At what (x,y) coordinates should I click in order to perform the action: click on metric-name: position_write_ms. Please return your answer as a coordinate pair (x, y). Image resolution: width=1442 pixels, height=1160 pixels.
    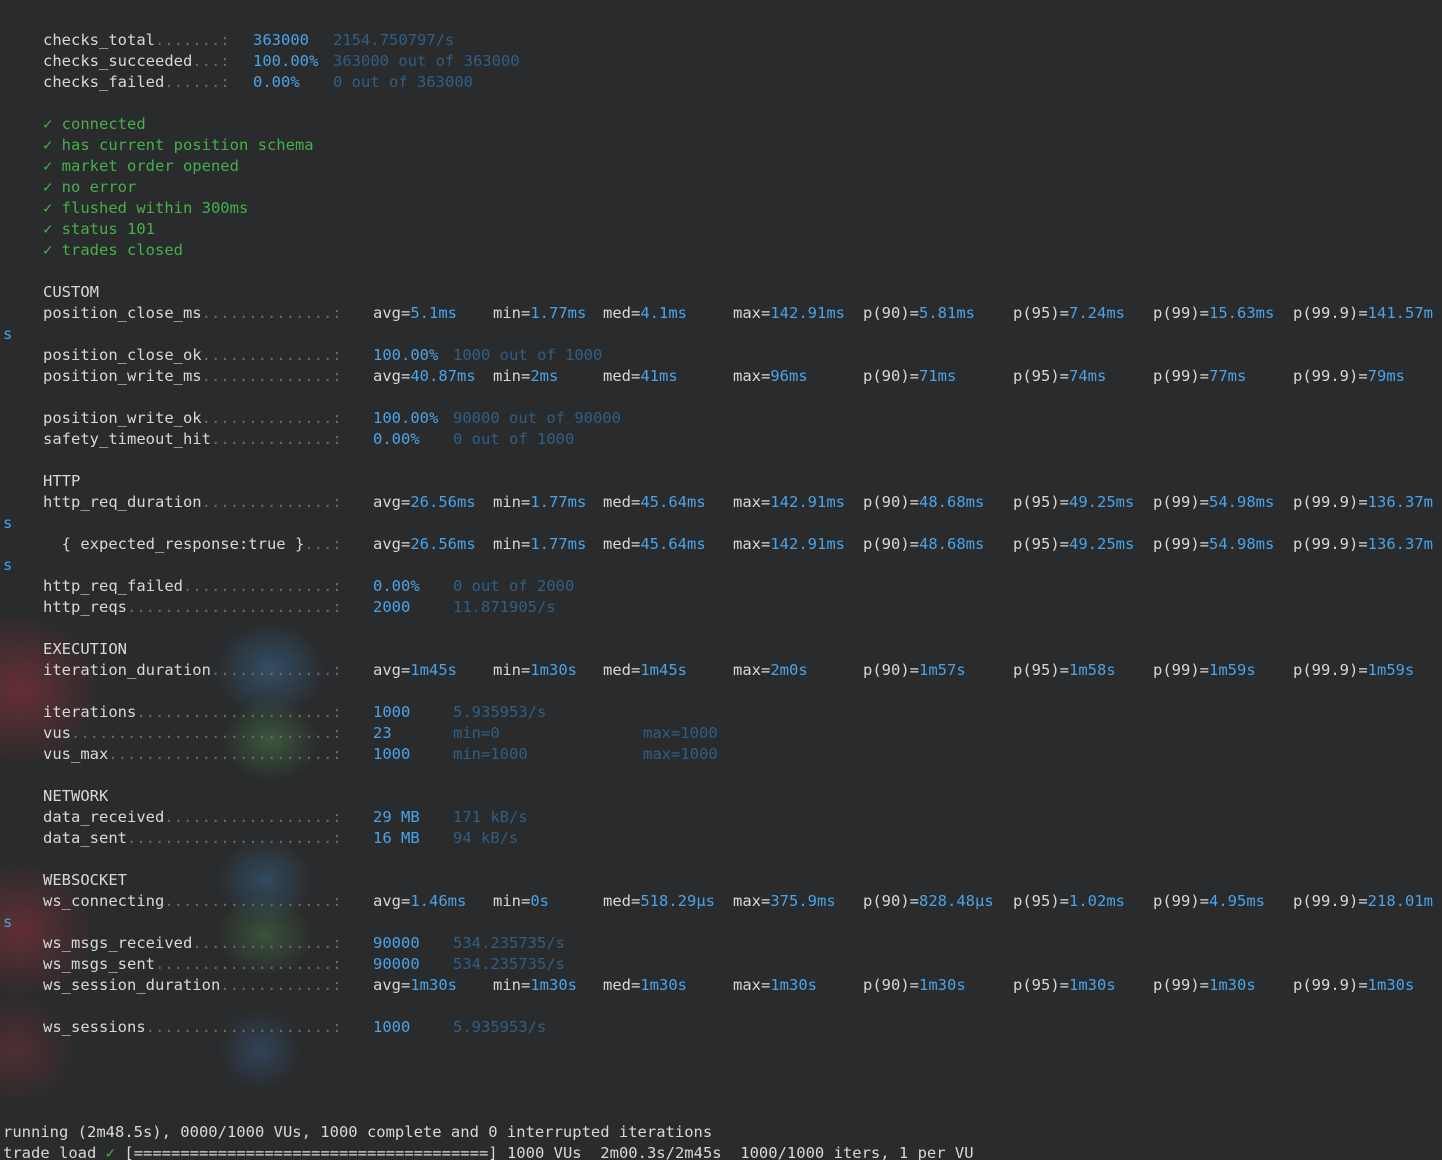
    Looking at the image, I should click on (122, 376).